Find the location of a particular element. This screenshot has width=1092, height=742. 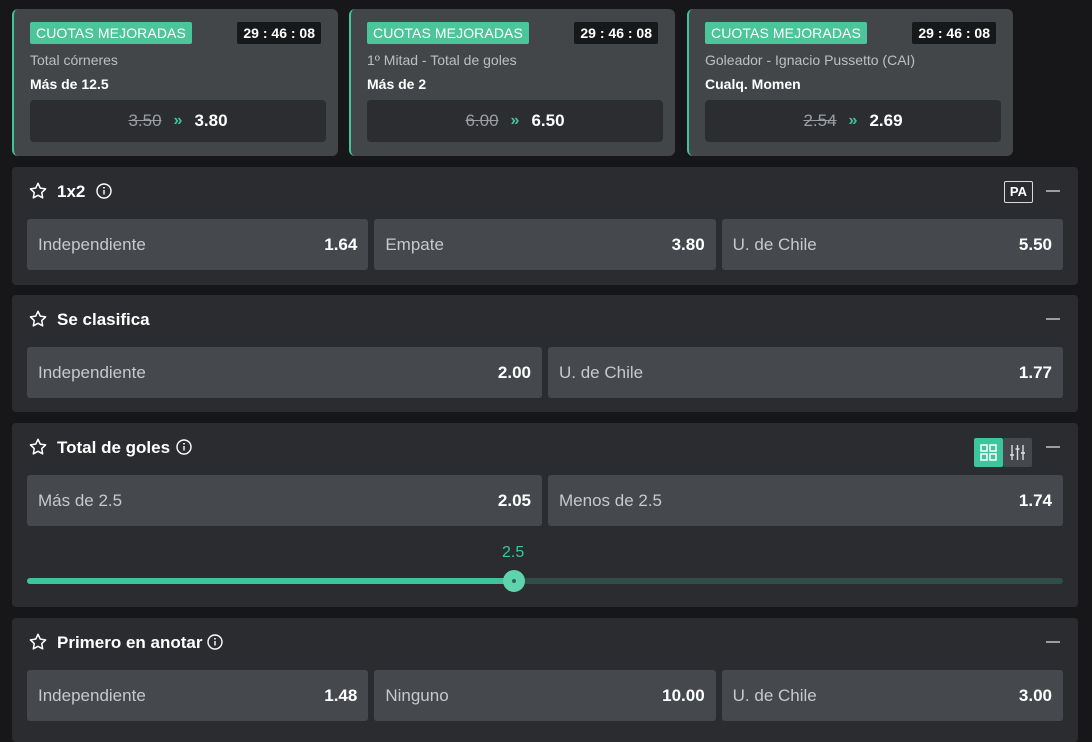

grid-icon is located at coordinates (988, 452).